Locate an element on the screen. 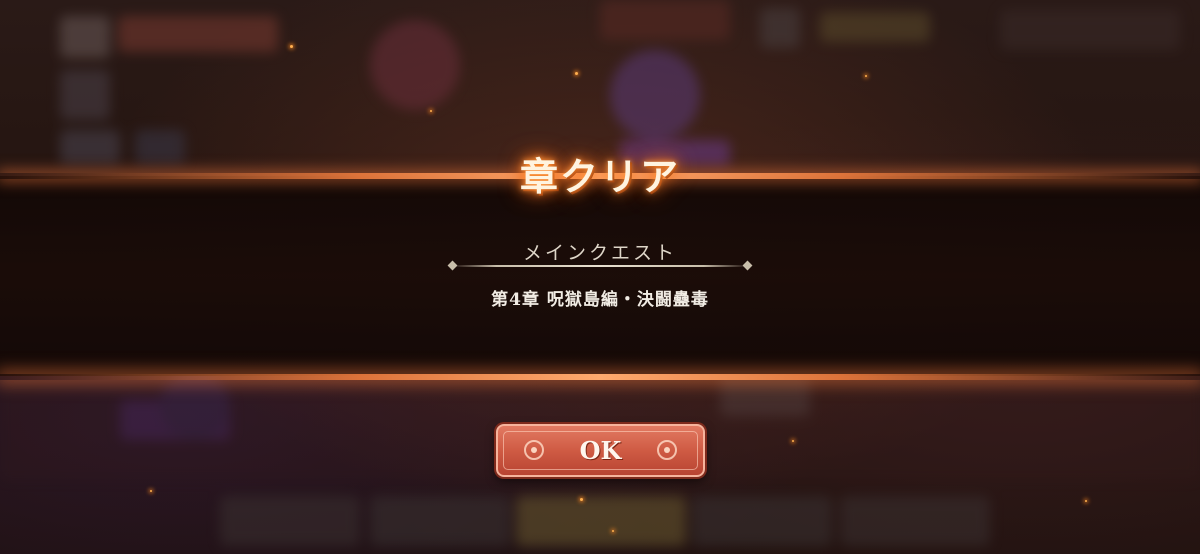 The height and width of the screenshot is (554, 1200). chapter-clear-title: 章クリア is located at coordinates (599, 176).